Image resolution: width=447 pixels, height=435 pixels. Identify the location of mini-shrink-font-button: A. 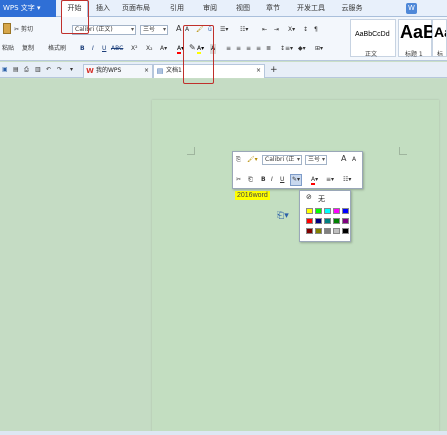
(354, 160).